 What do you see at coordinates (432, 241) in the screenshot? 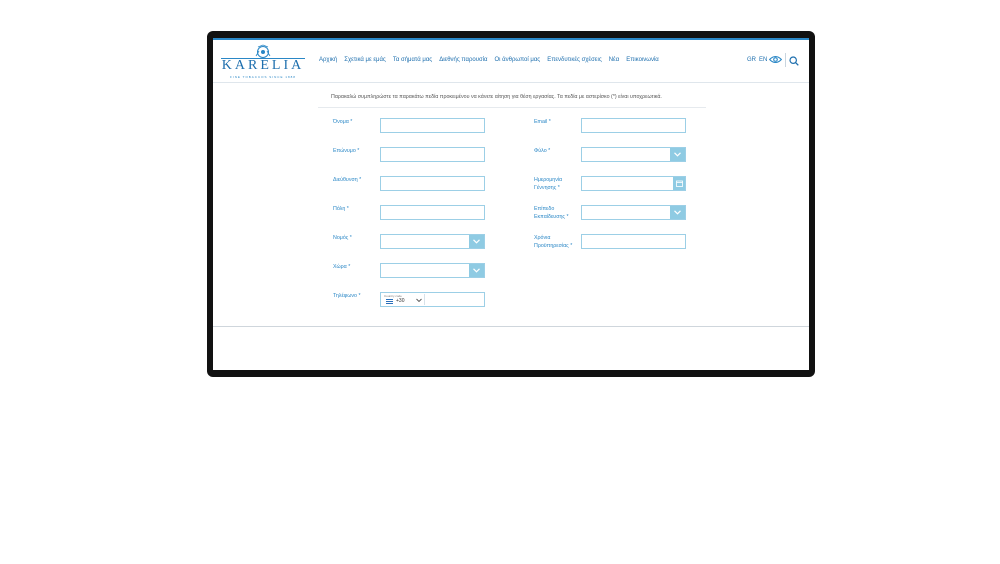
I see `prefecture-select` at bounding box center [432, 241].